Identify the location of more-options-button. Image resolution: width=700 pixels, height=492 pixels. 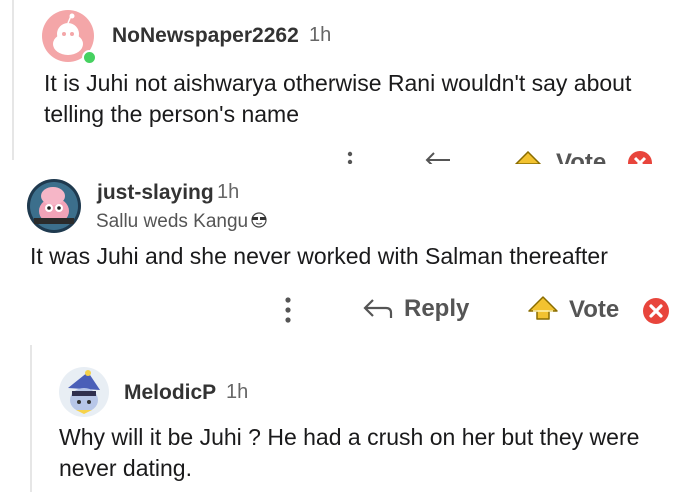
(288, 310).